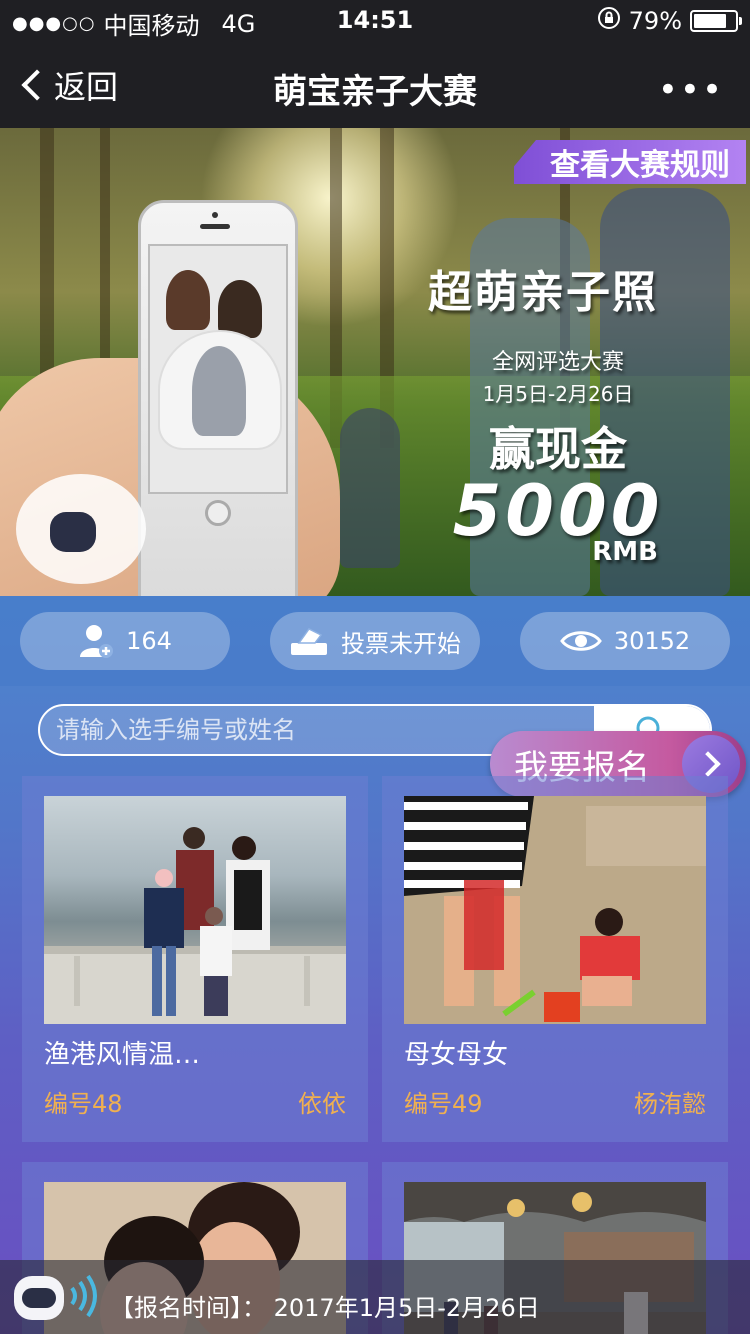  I want to click on vote-status-text: 投票未开始, so click(401, 643).